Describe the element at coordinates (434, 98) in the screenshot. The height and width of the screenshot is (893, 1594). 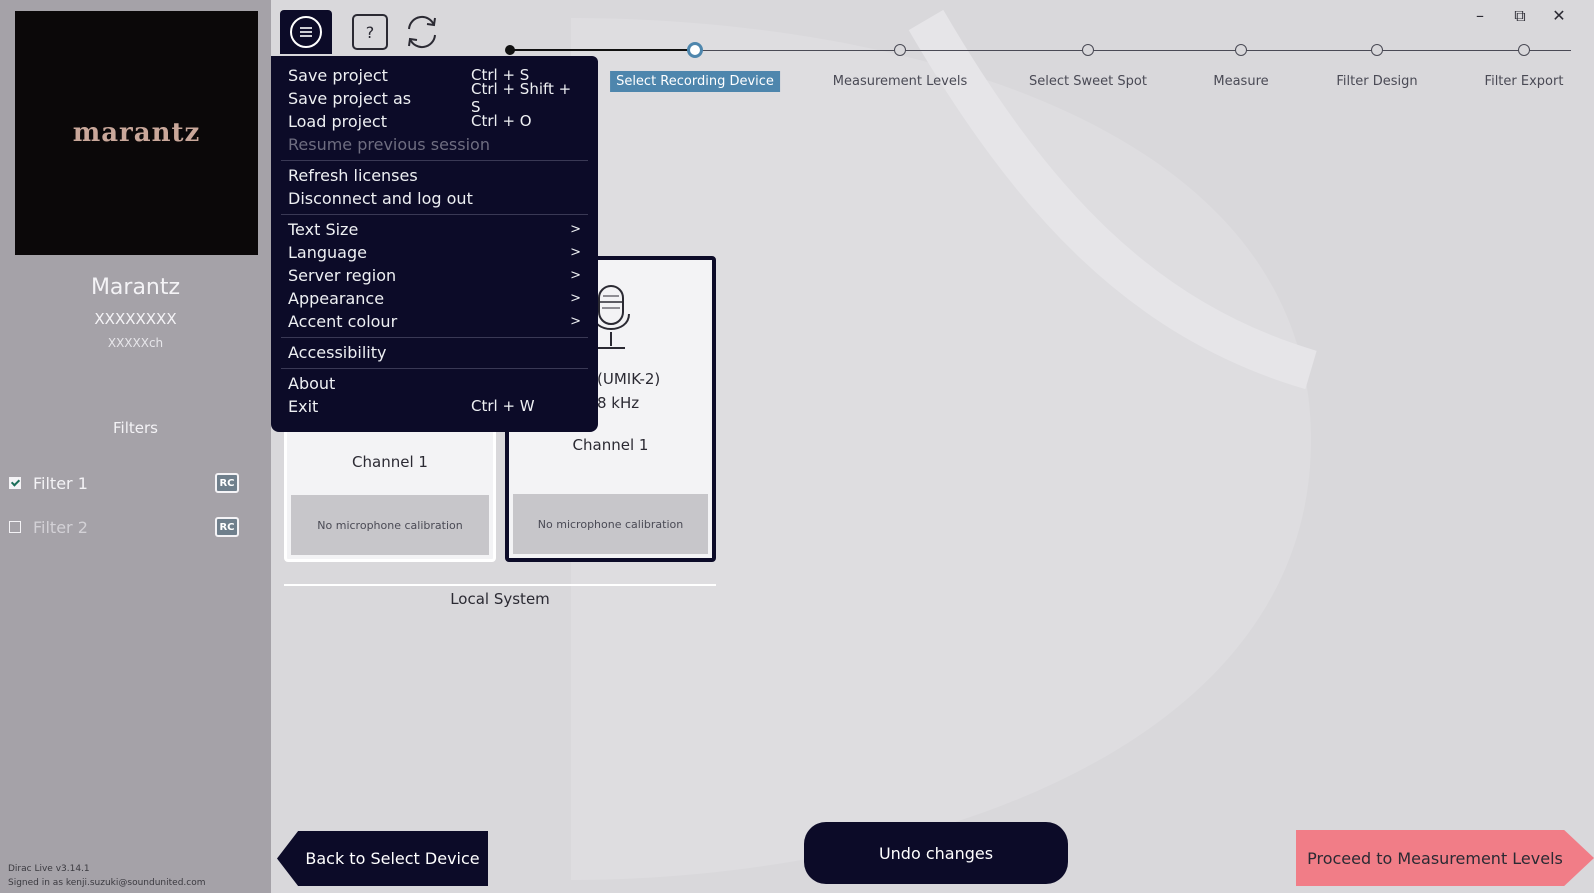
I see `menu-item-save-project-as: Save project as Ctrl + Shift + S` at that location.